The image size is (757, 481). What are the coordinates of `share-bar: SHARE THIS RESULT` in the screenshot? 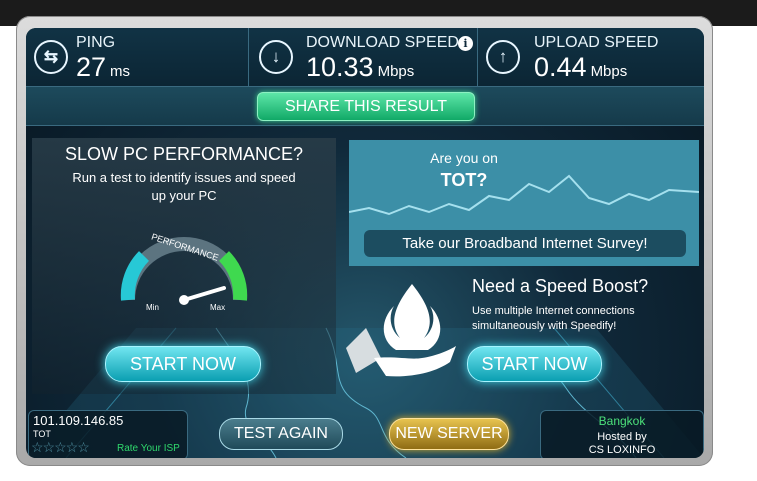 It's located at (365, 106).